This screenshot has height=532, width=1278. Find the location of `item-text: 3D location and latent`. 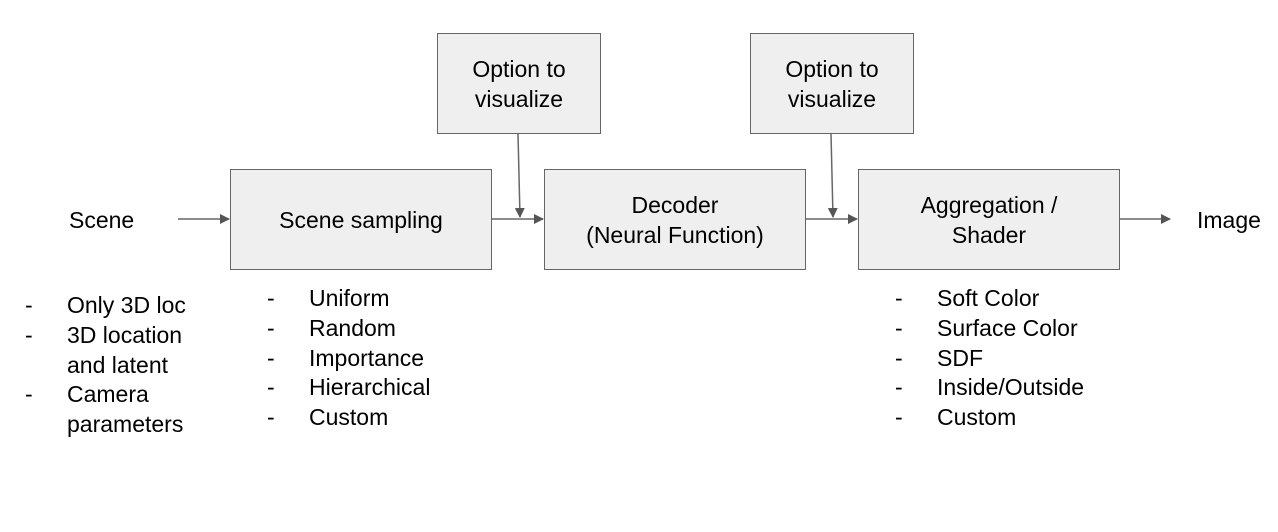

item-text: 3D location and latent is located at coordinates (125, 349).